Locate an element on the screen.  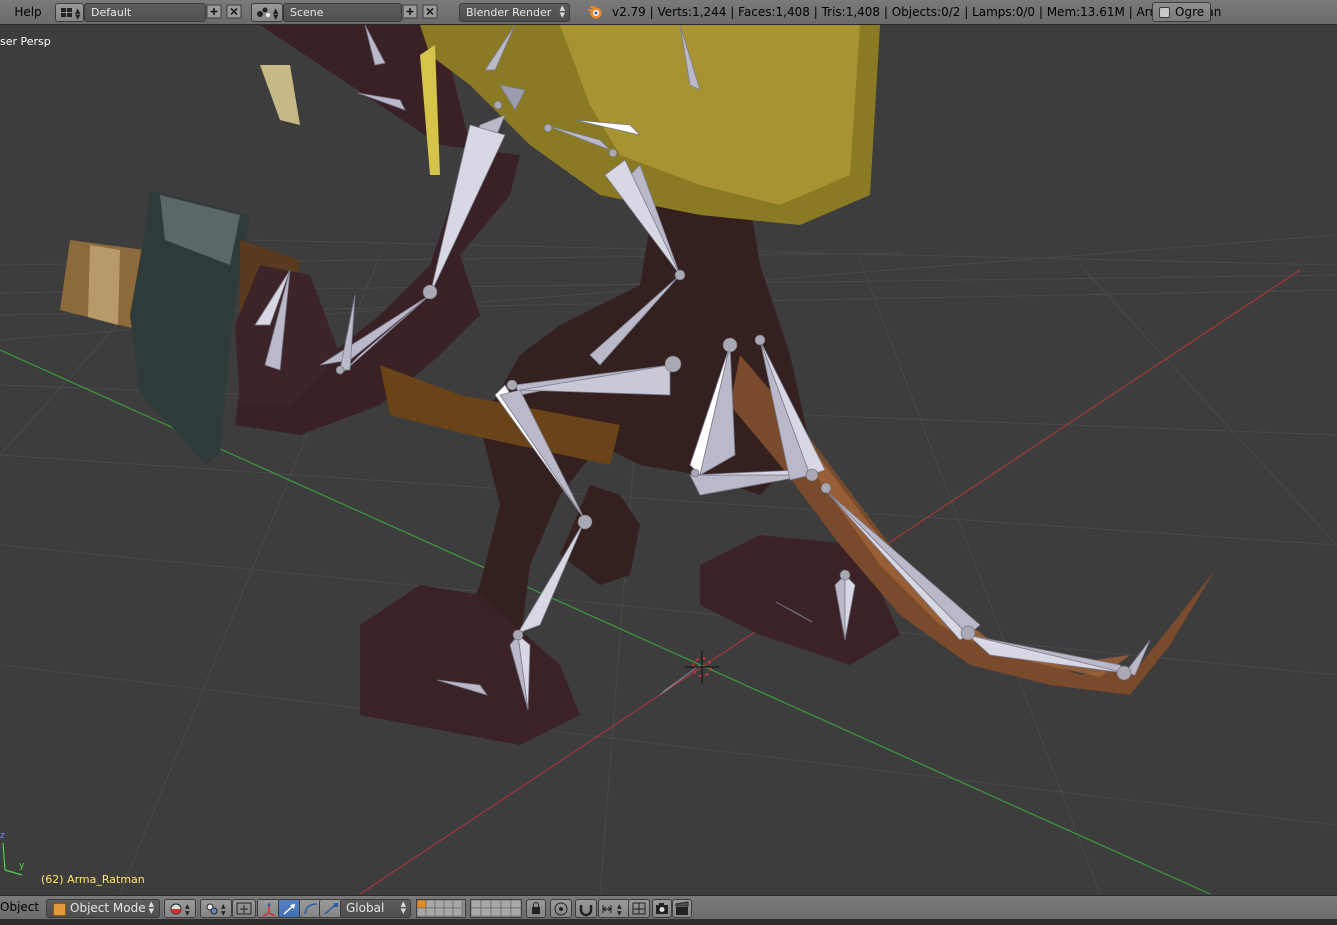
scene-field: Scene is located at coordinates (342, 12).